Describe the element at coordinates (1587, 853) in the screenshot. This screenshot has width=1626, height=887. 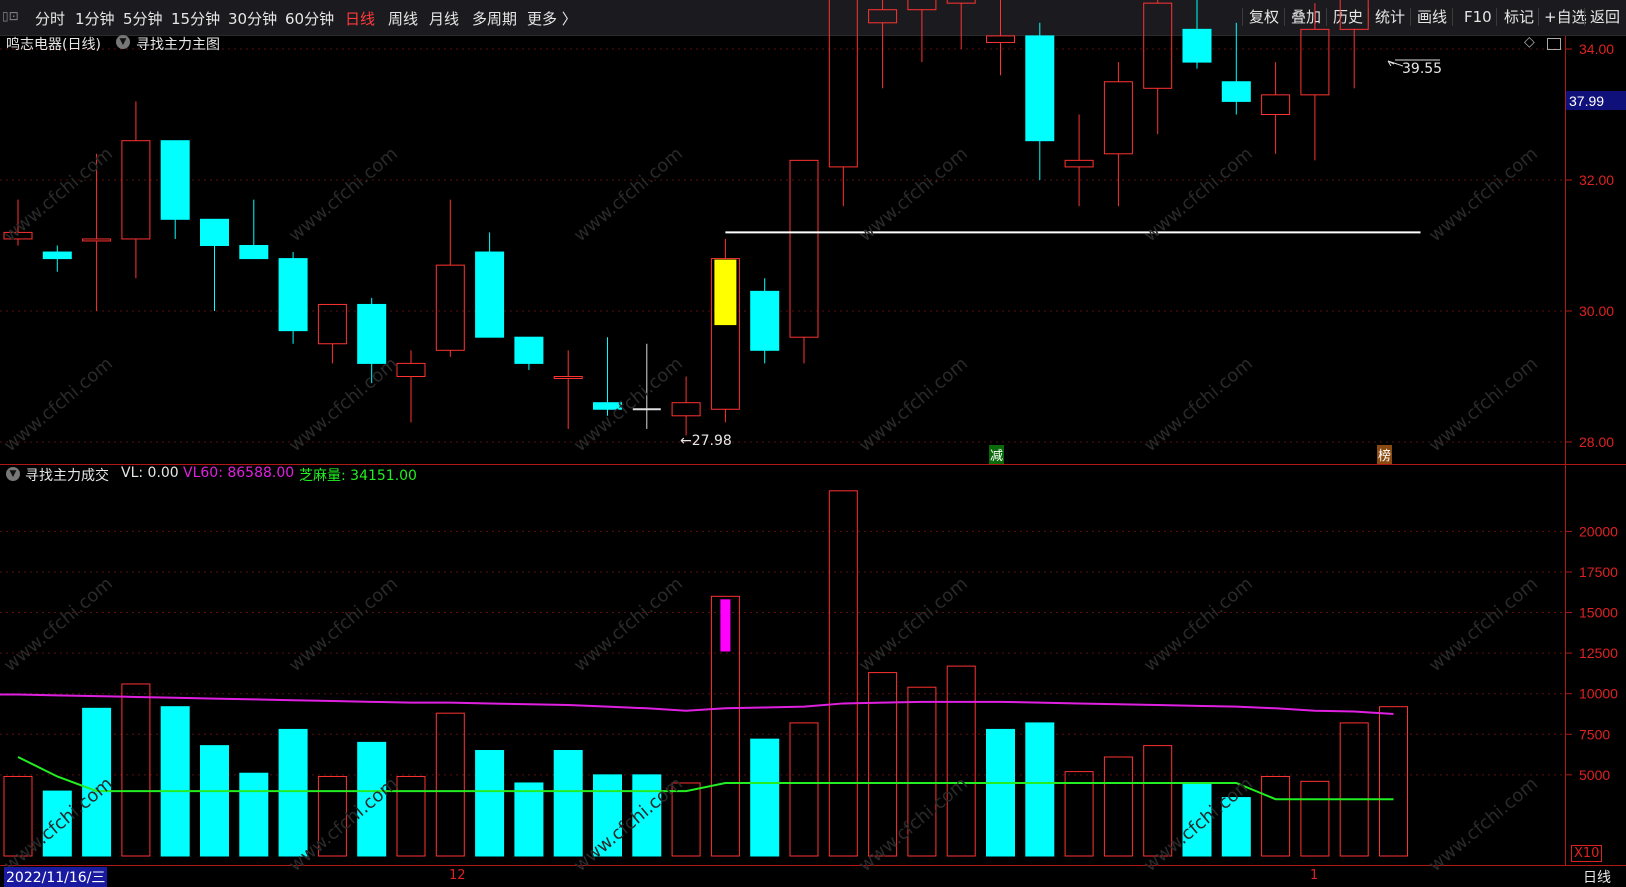
I see `unit-label: X10` at that location.